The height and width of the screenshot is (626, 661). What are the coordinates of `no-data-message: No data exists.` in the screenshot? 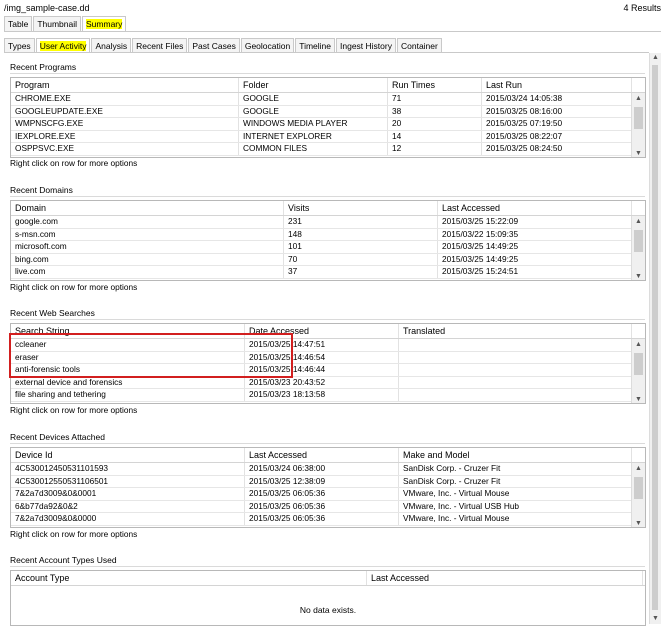 It's located at (328, 610).